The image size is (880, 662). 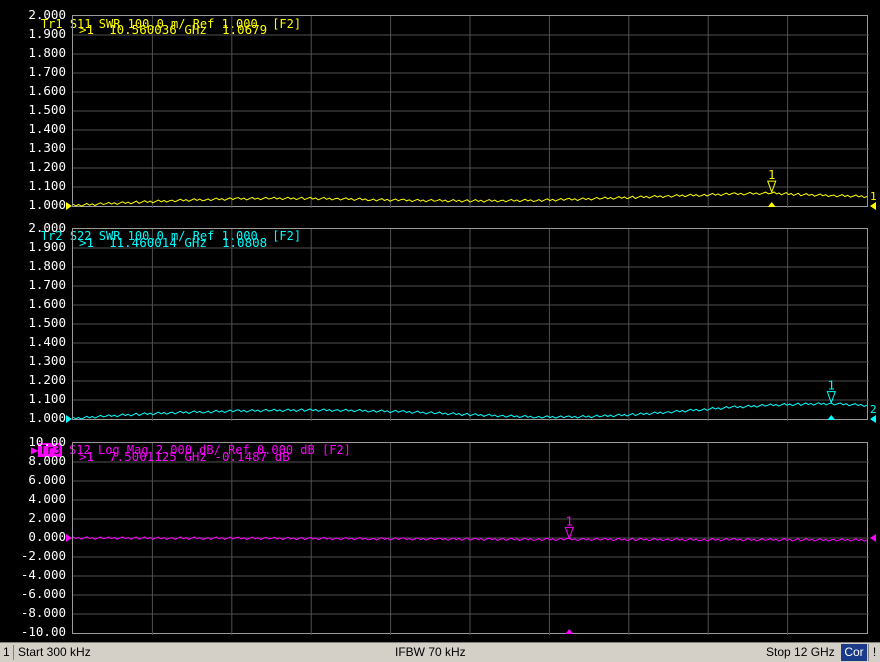 What do you see at coordinates (6, 652) in the screenshot?
I see `channel-number: 1` at bounding box center [6, 652].